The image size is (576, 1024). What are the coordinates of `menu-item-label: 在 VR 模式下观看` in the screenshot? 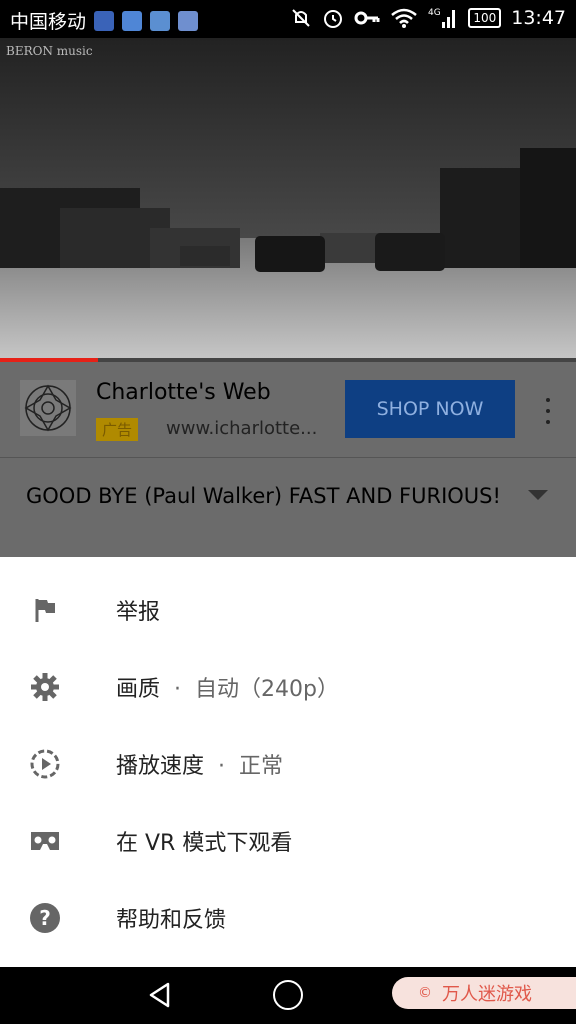 It's located at (204, 843).